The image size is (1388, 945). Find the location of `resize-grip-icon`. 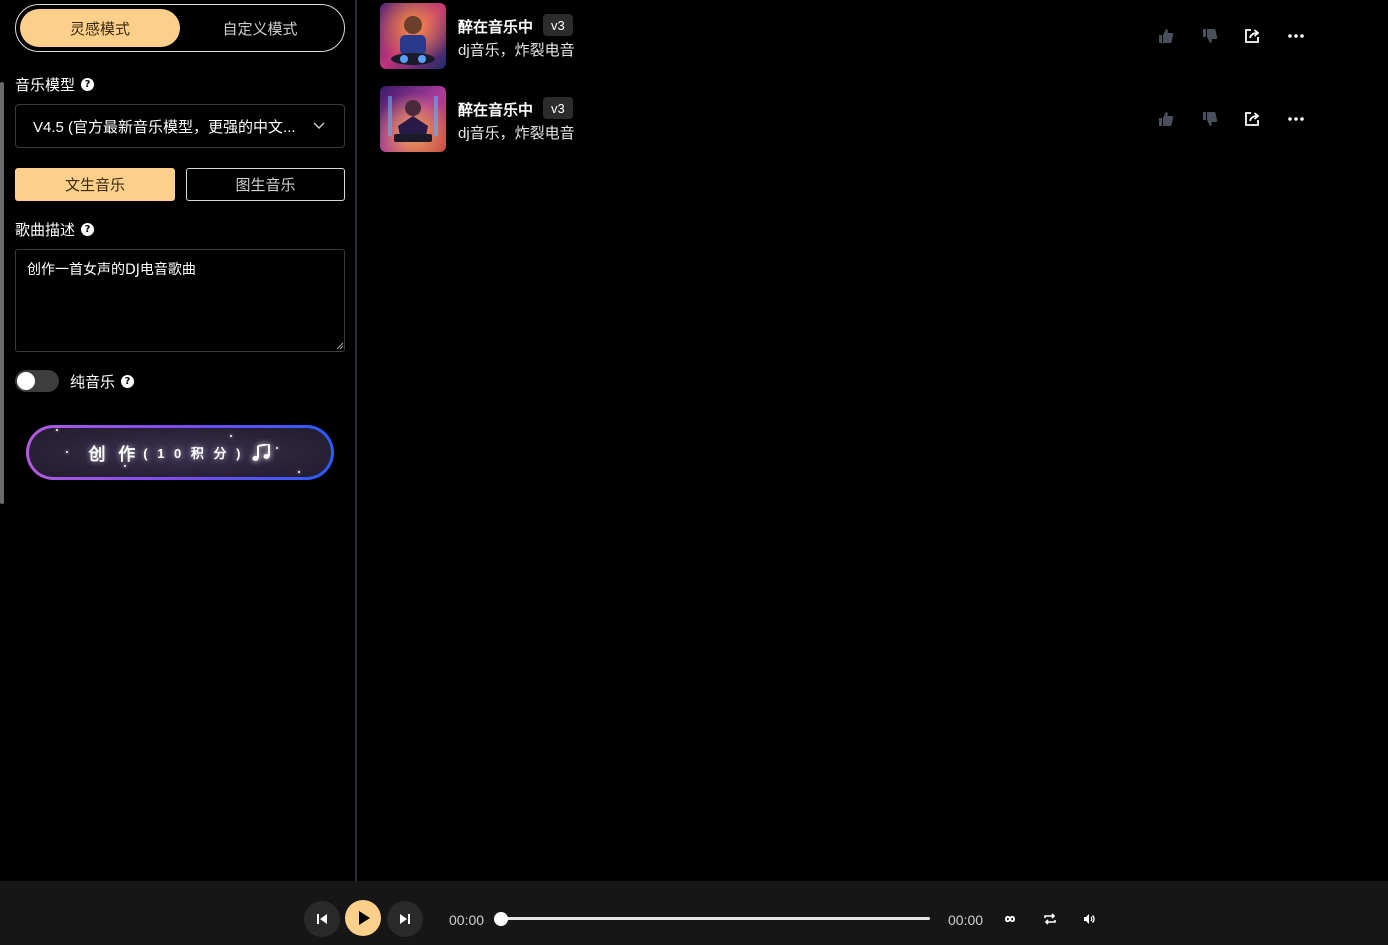

resize-grip-icon is located at coordinates (340, 346).